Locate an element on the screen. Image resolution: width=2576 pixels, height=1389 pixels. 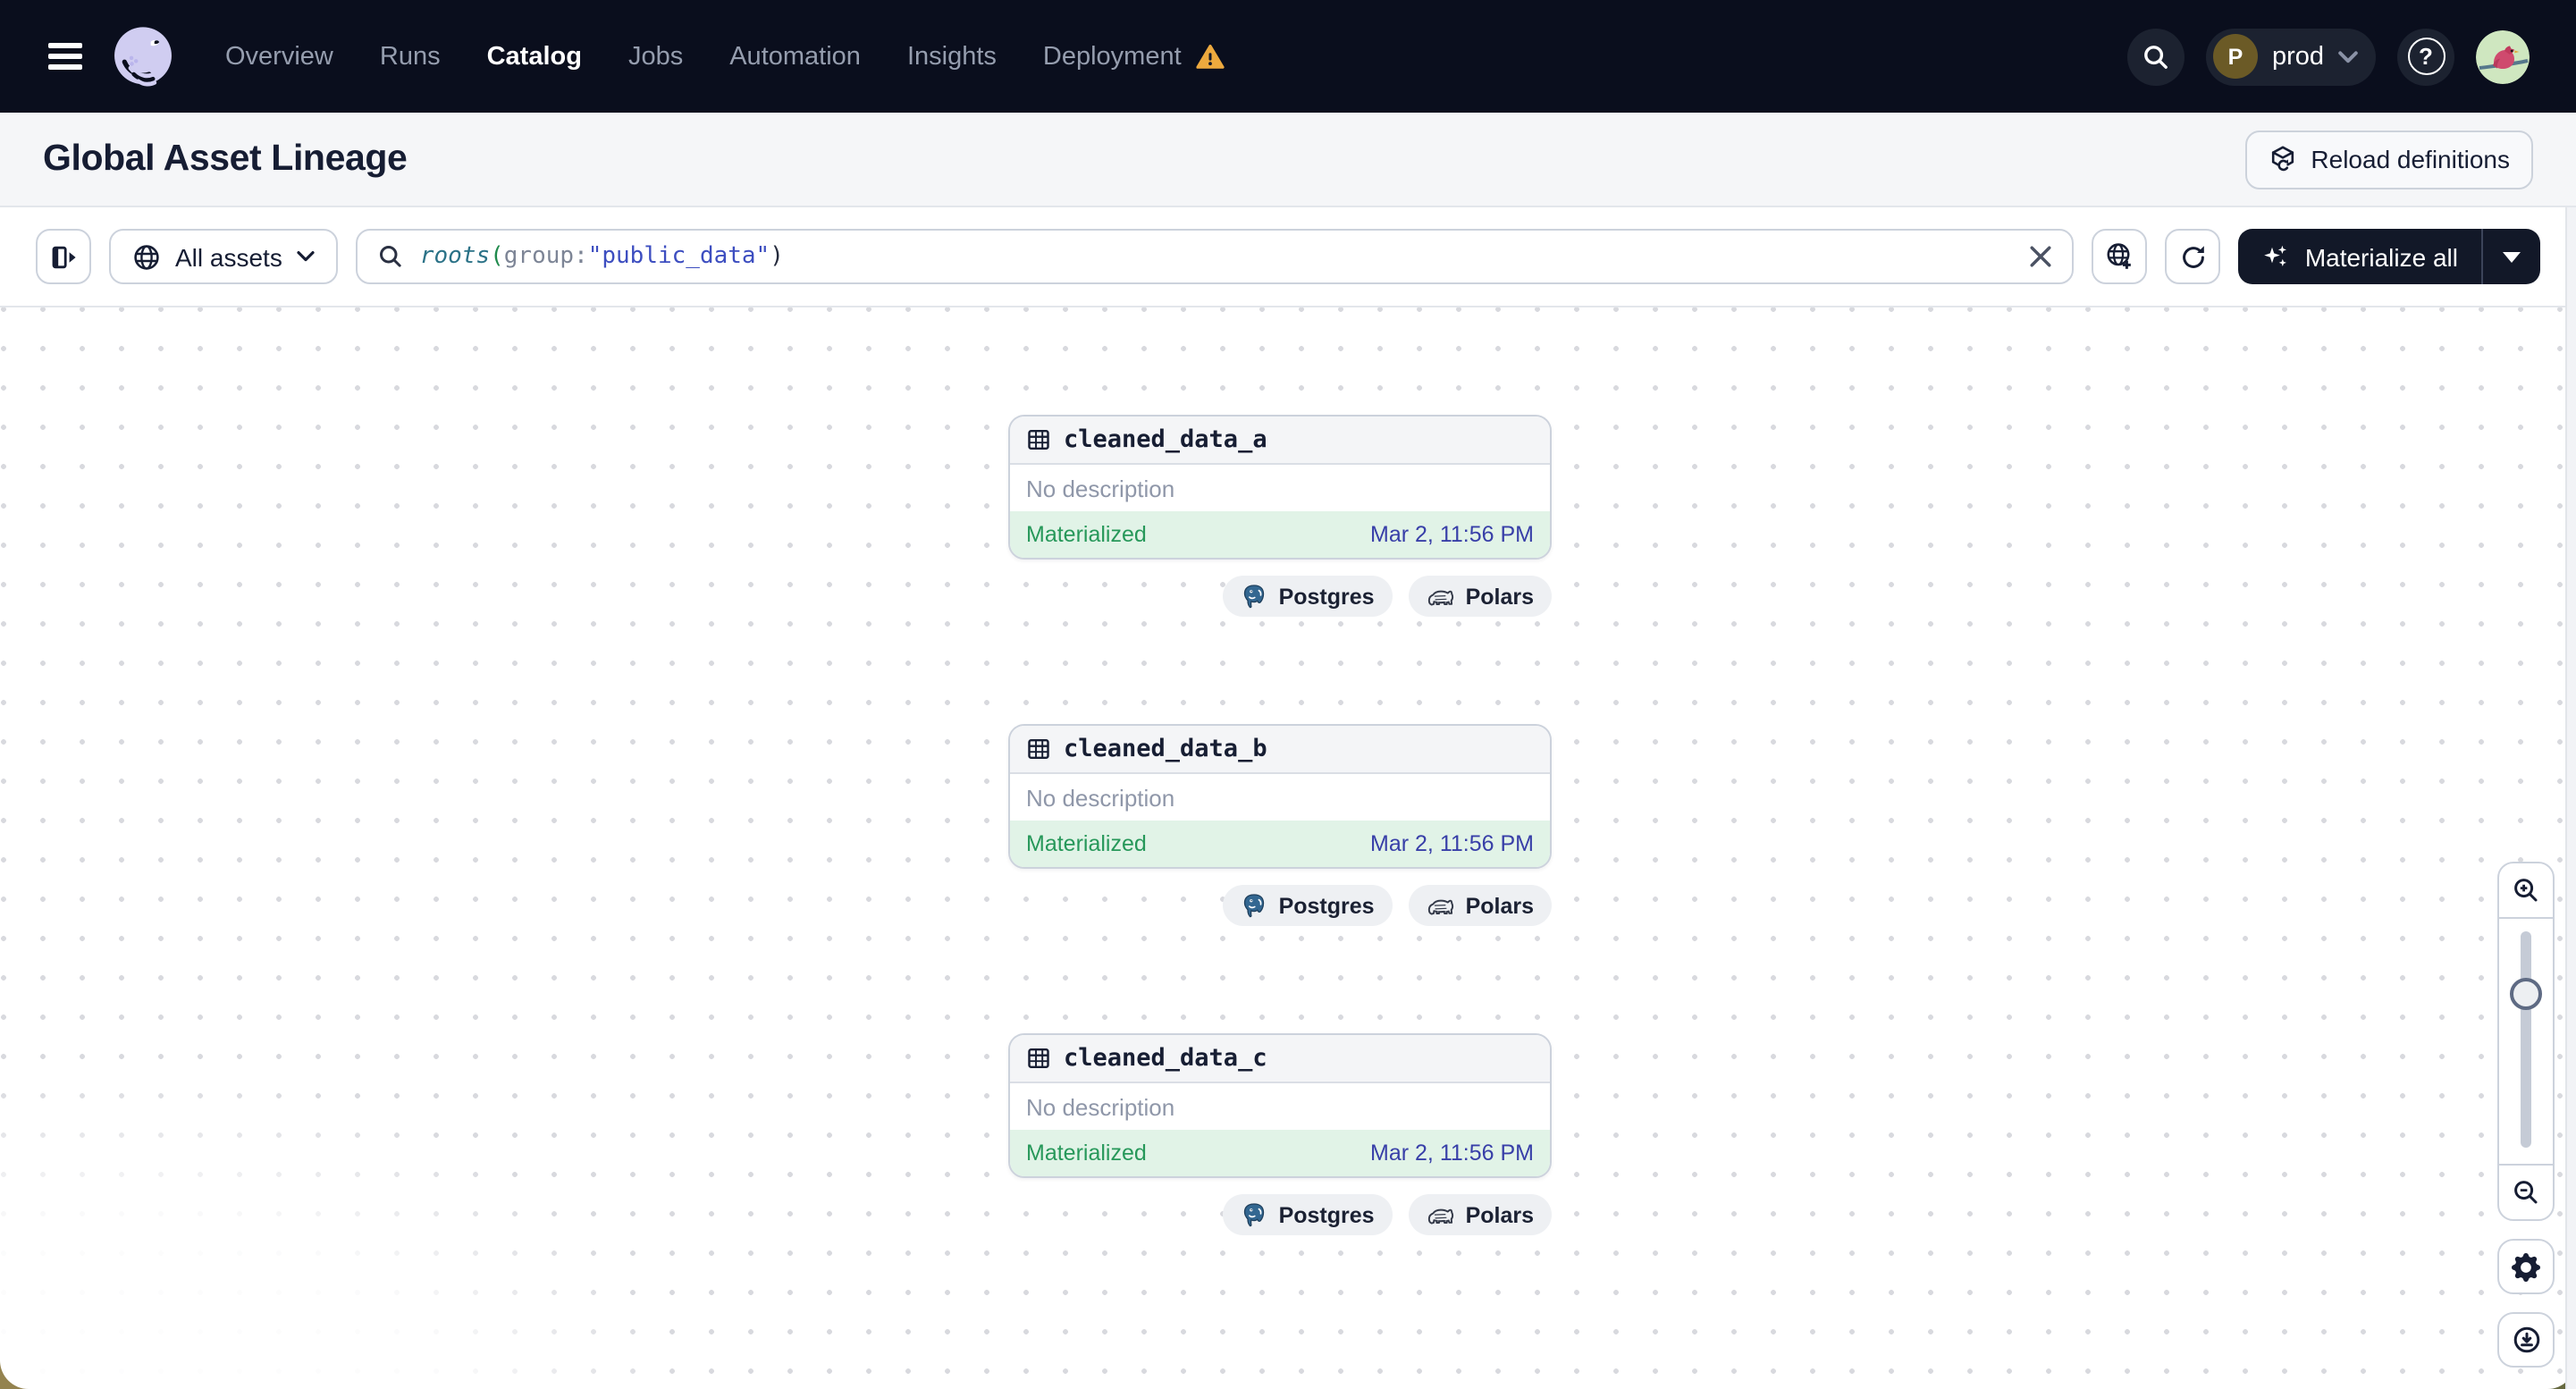
graph-settings-button is located at coordinates (2526, 1266).